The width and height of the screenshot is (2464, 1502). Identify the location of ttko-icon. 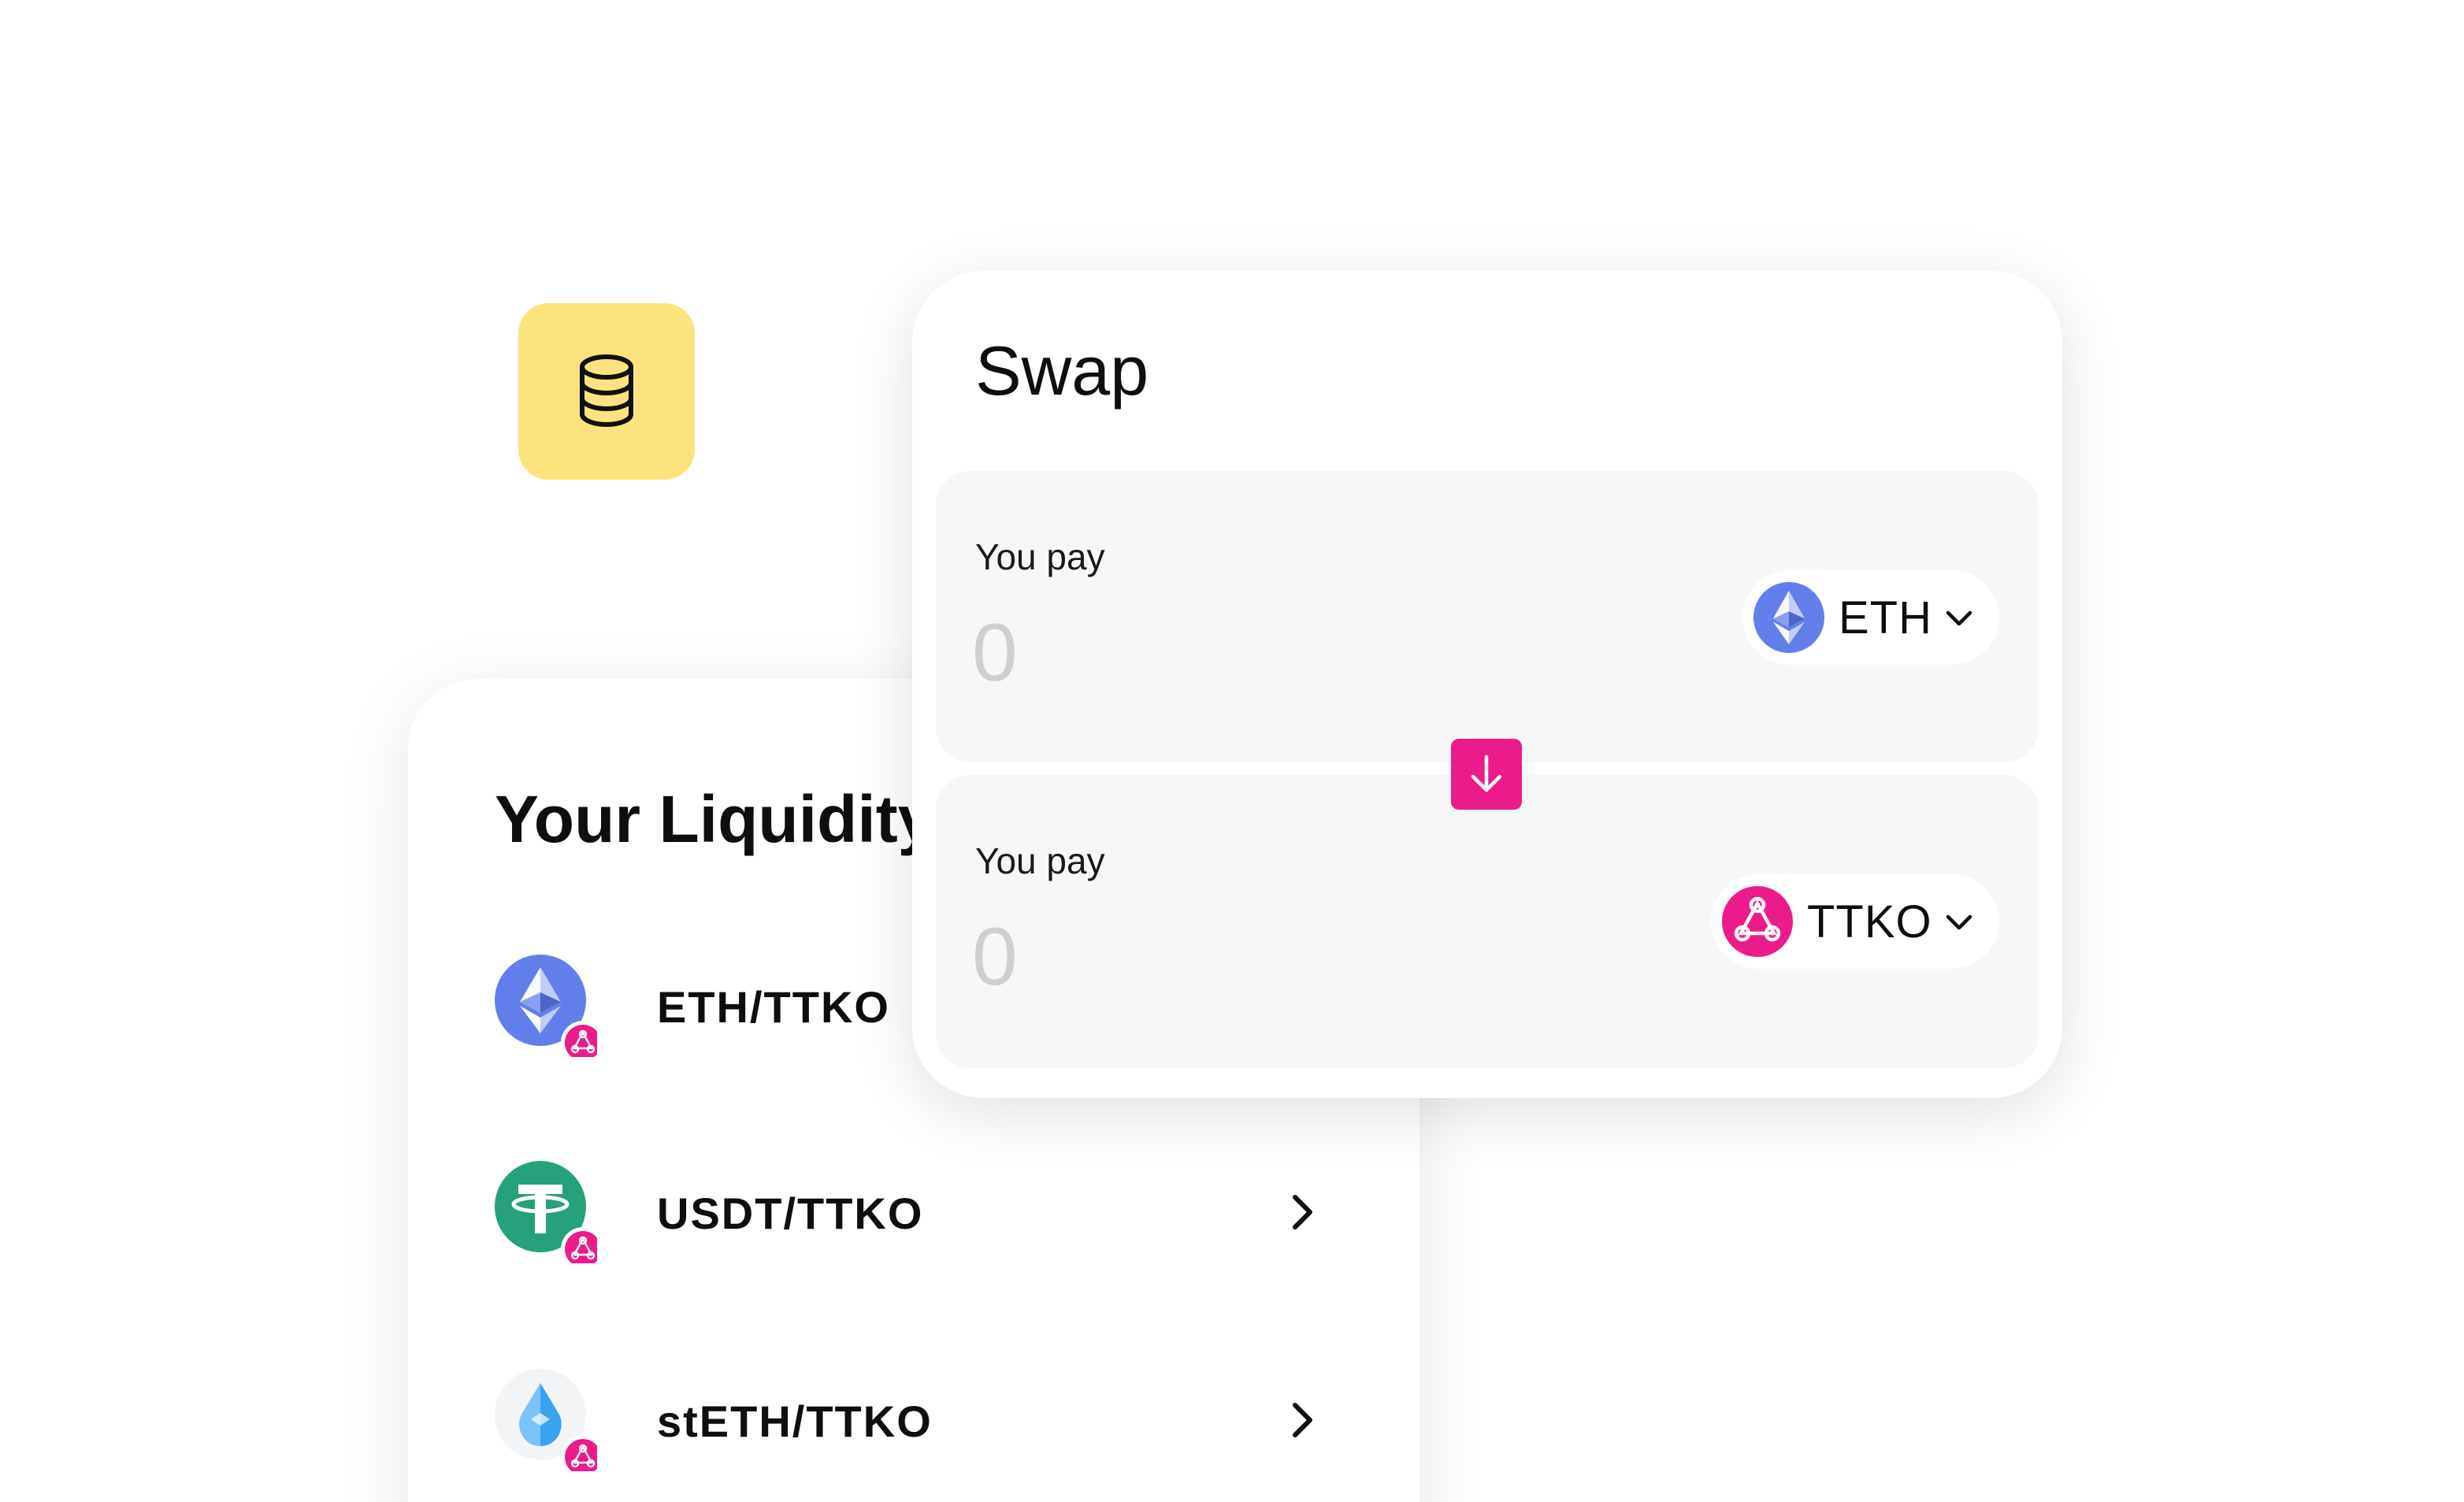
(1757, 922).